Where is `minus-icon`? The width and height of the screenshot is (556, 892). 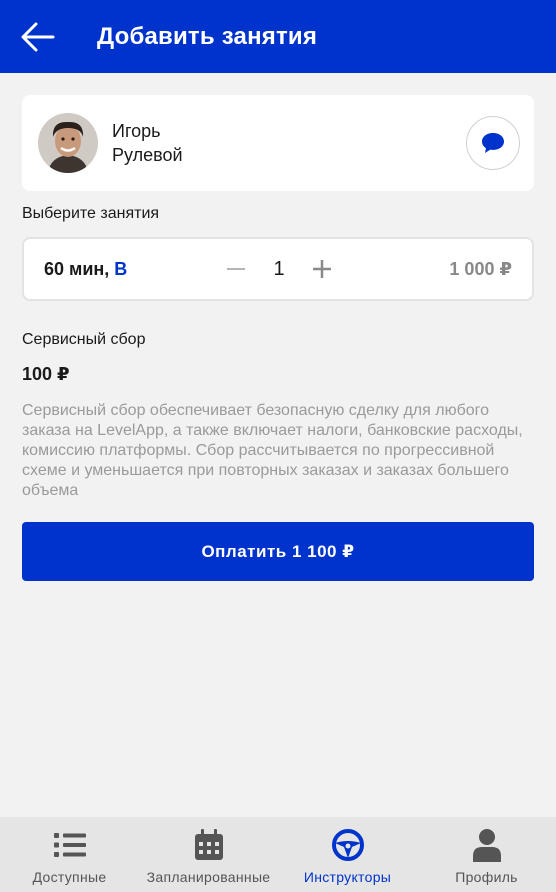
minus-icon is located at coordinates (236, 269).